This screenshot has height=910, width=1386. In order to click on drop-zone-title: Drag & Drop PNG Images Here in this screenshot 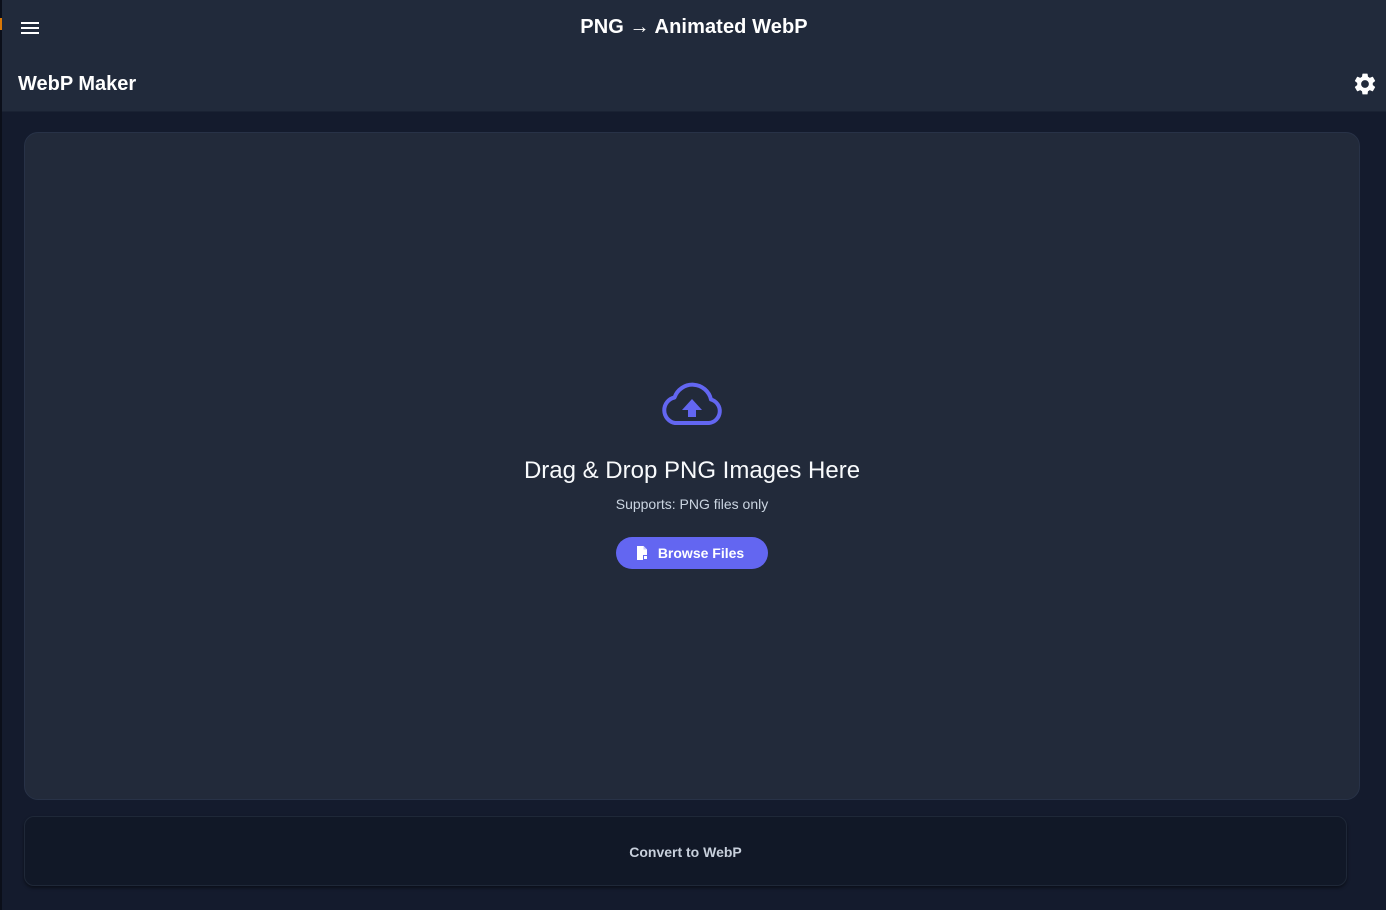, I will do `click(692, 470)`.